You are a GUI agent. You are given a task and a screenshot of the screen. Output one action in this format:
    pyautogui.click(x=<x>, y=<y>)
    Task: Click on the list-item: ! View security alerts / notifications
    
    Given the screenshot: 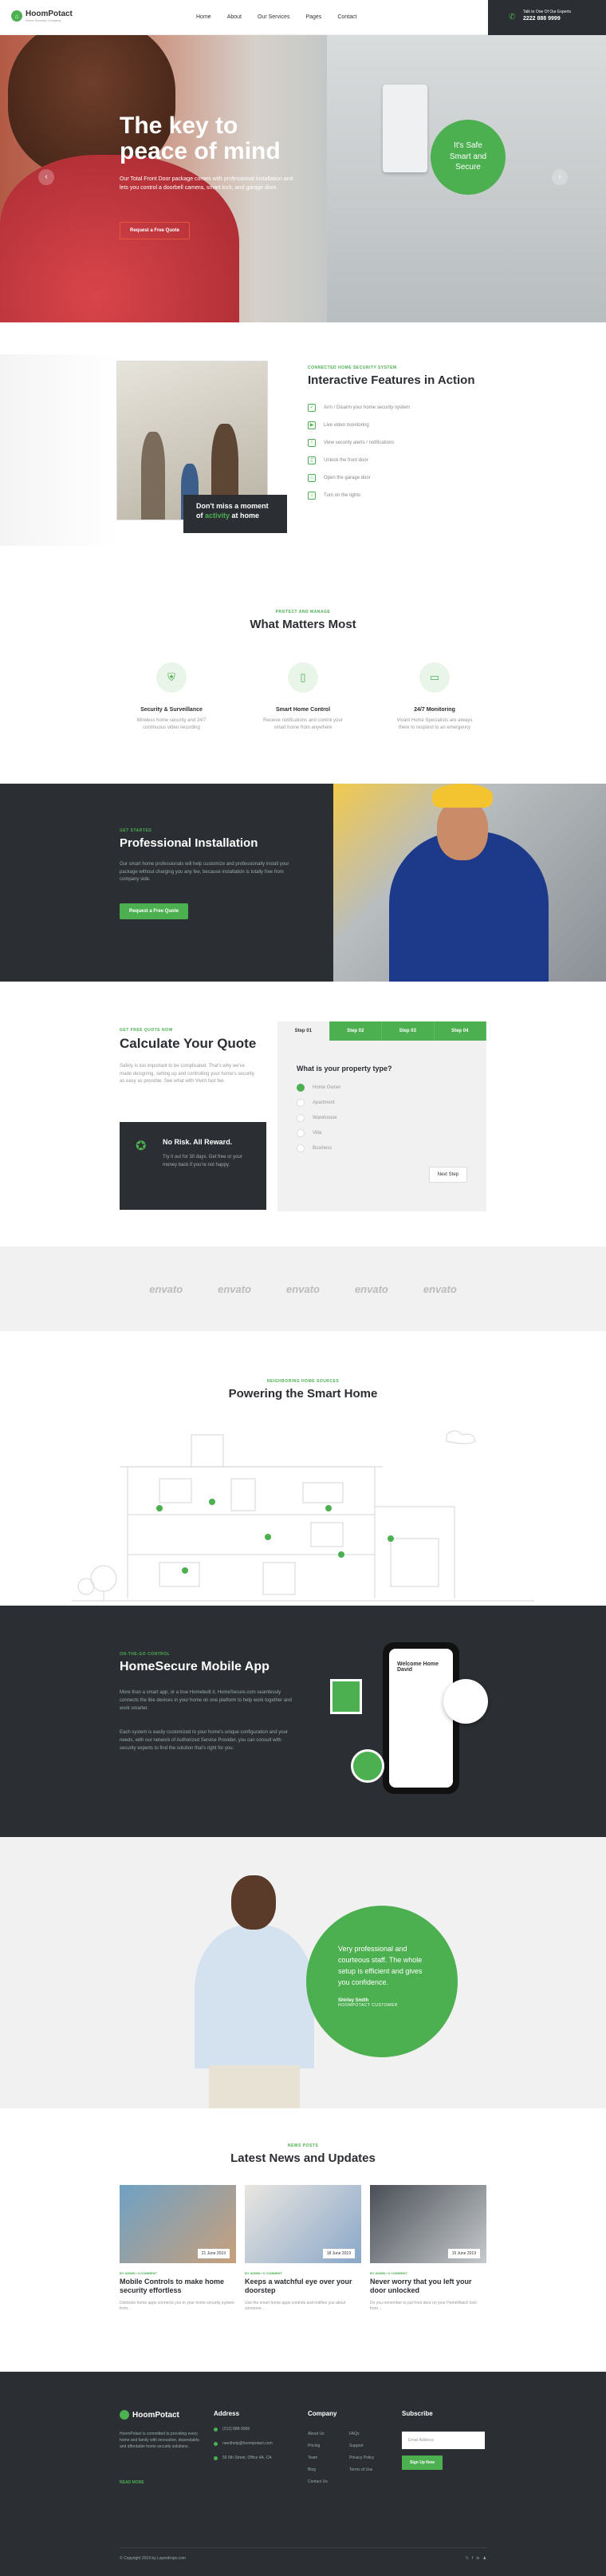 What is the action you would take?
    pyautogui.click(x=359, y=443)
    